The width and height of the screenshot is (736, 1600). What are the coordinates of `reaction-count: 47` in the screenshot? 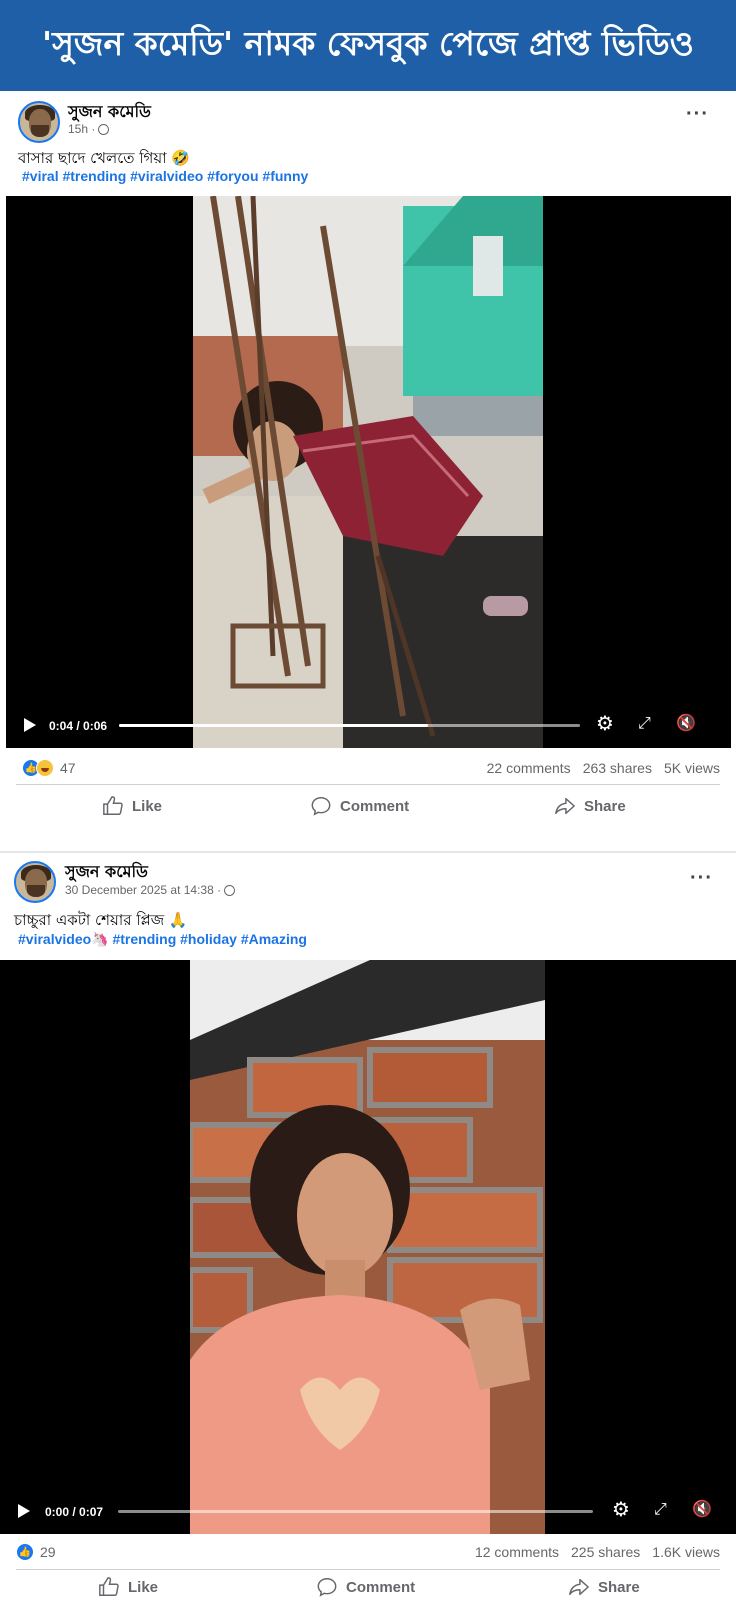 It's located at (68, 768).